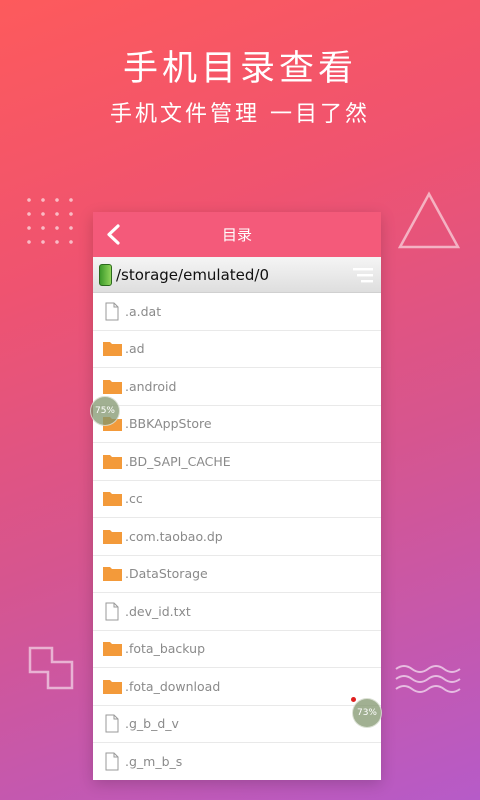  What do you see at coordinates (178, 461) in the screenshot?
I see `file-name: .BD_SAPI_CACHE` at bounding box center [178, 461].